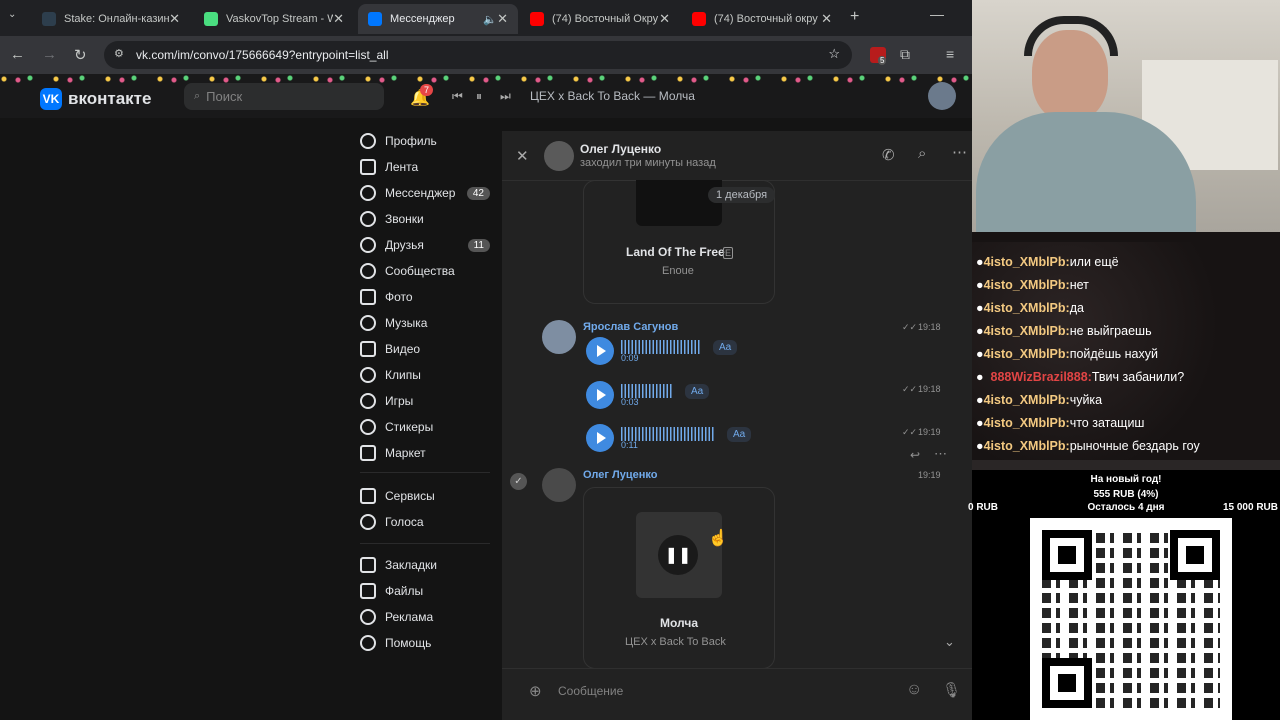 The image size is (1280, 720). I want to click on menu-item-games: Игры, so click(425, 401).